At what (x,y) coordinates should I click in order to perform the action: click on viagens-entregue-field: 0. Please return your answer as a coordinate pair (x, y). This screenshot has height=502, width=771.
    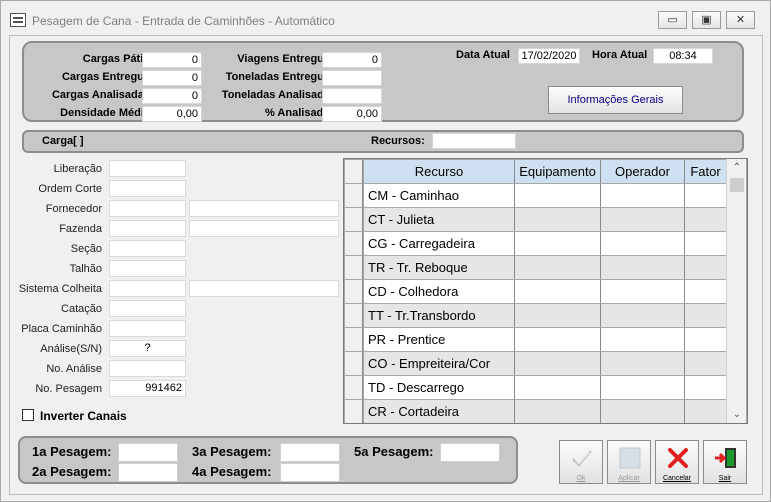
    Looking at the image, I should click on (352, 60).